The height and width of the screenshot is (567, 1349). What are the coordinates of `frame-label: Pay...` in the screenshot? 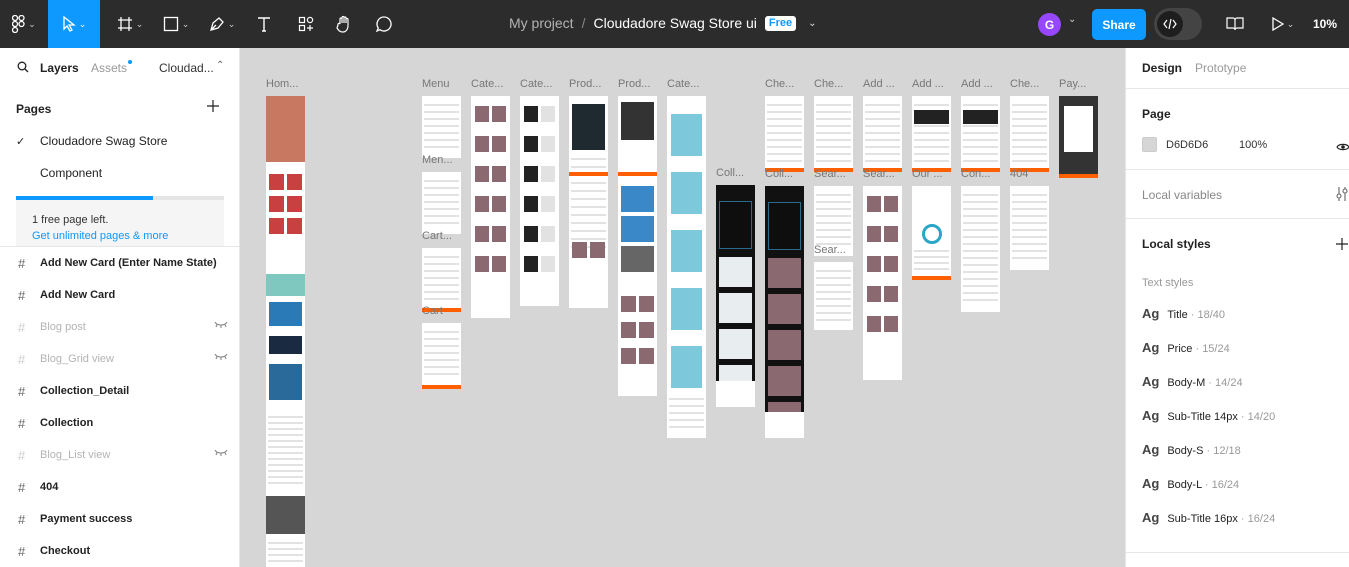 It's located at (1082, 84).